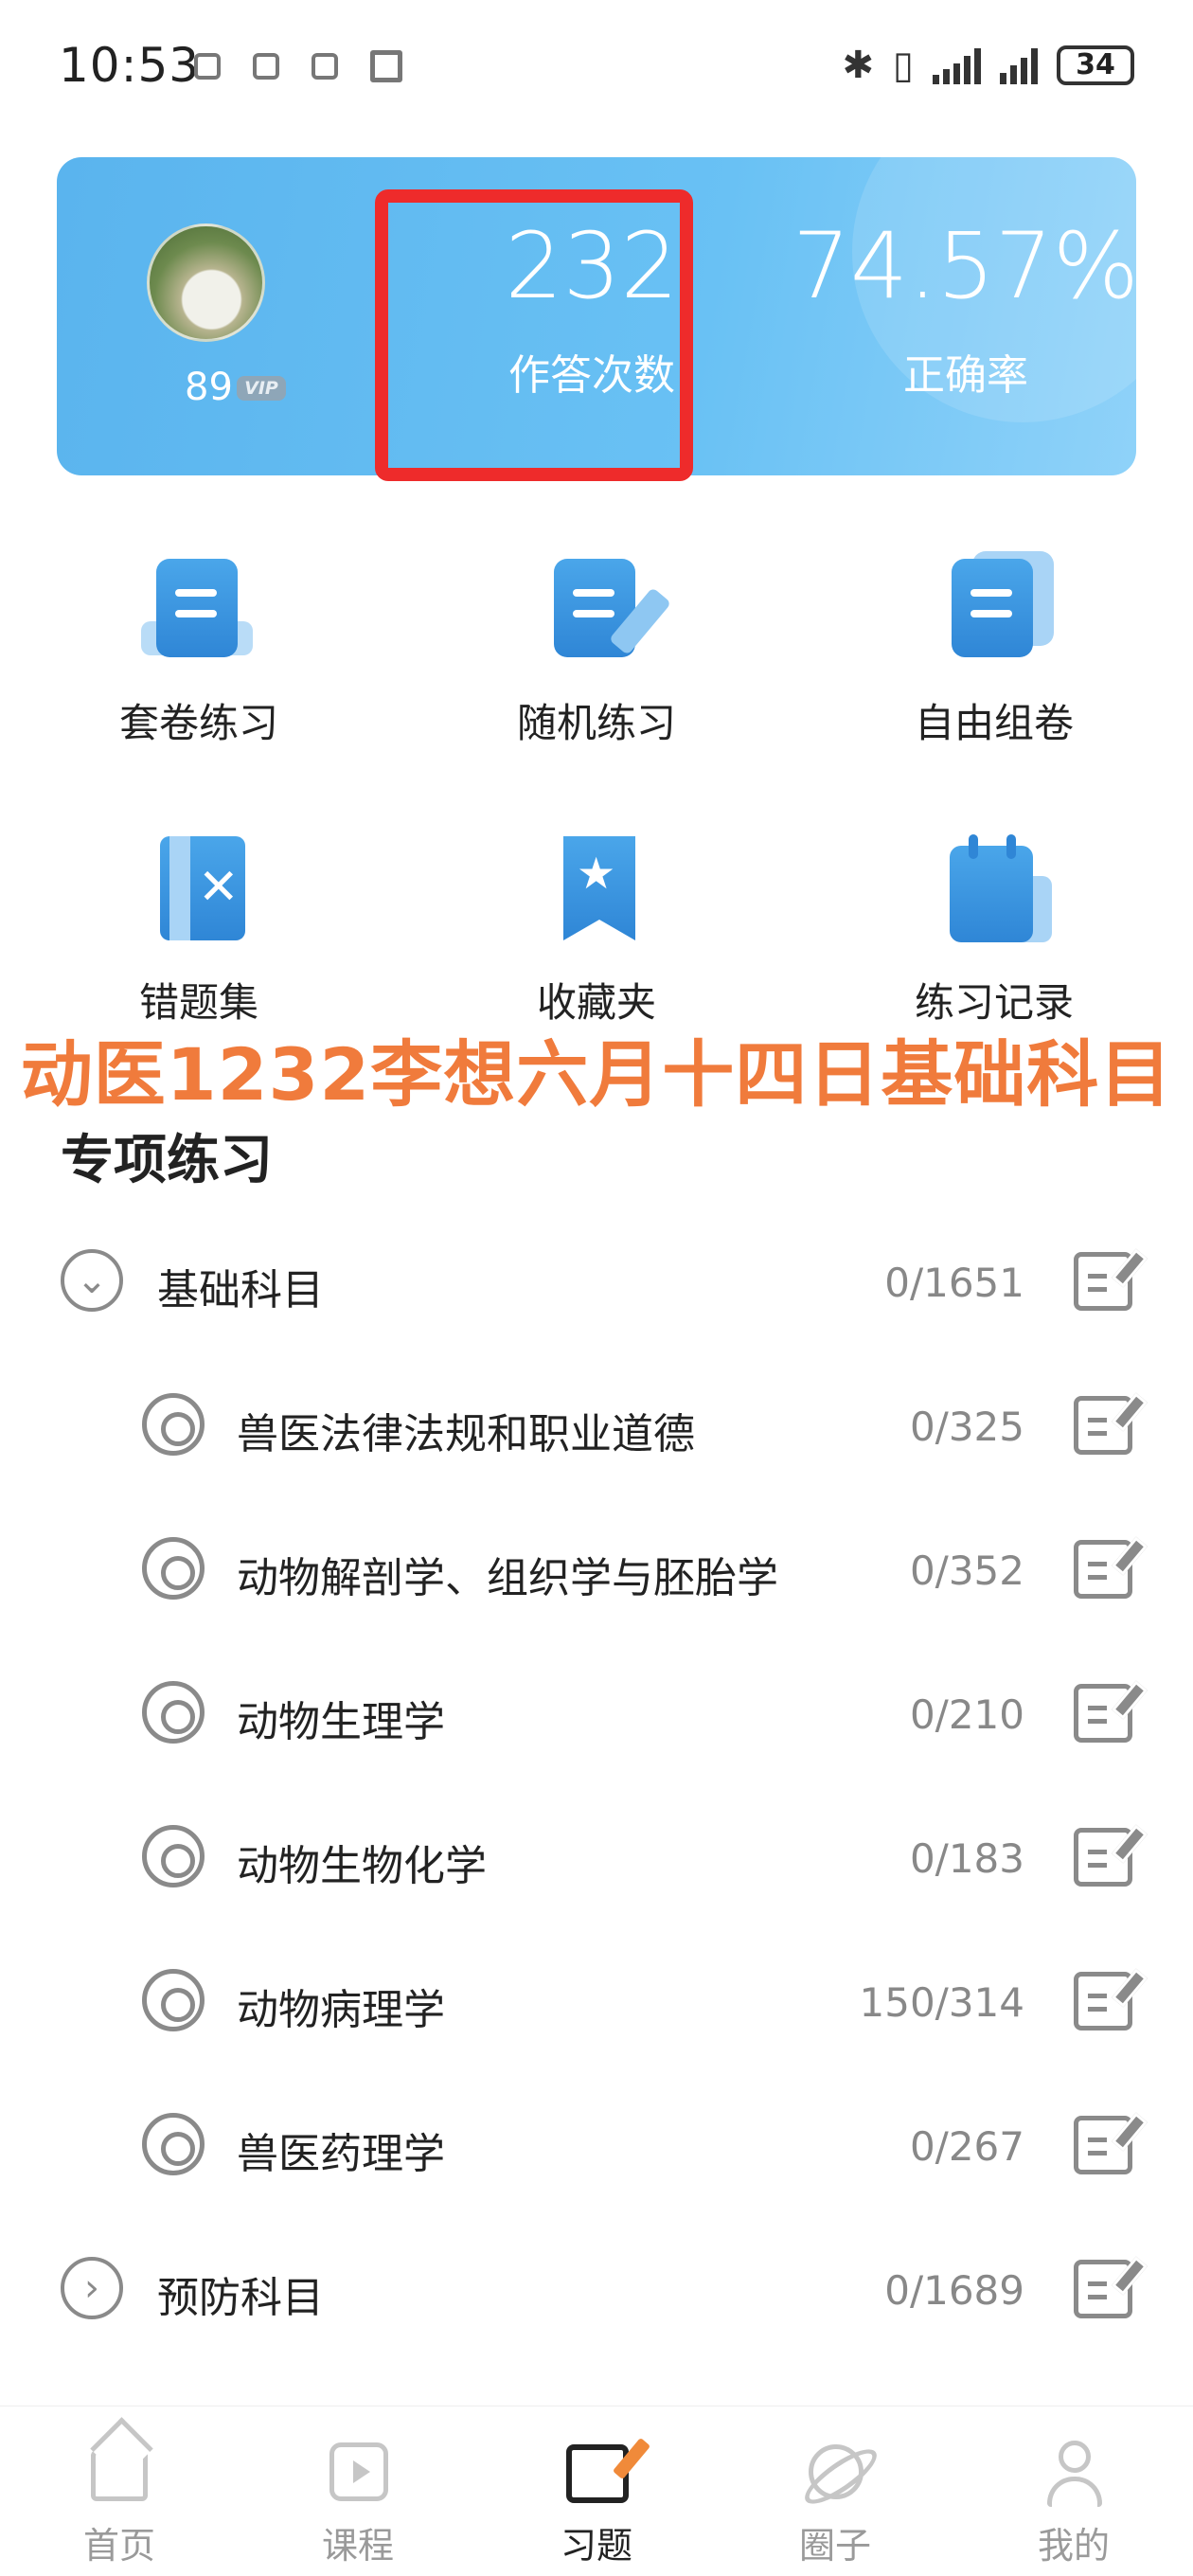 The height and width of the screenshot is (2576, 1193). I want to click on nfc-icon, so click(386, 66).